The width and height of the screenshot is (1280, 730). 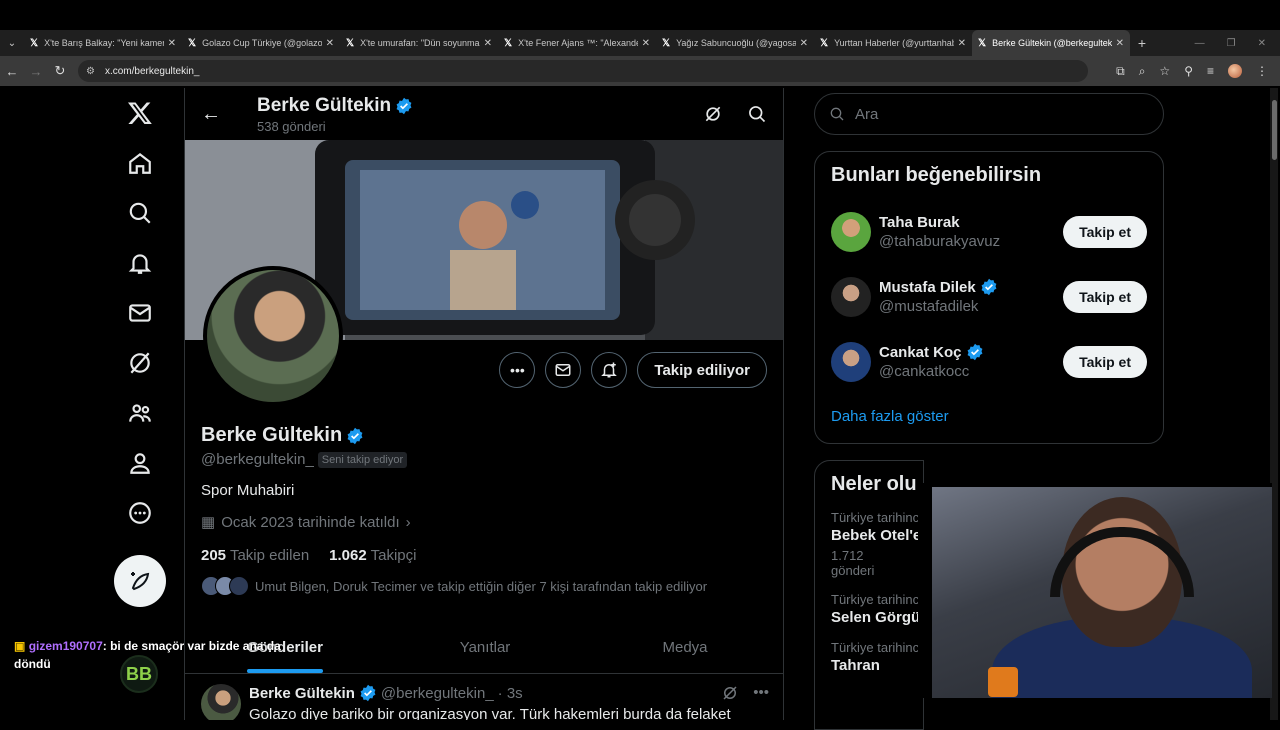 What do you see at coordinates (90, 71) in the screenshot?
I see `site-info-icon: ⚙` at bounding box center [90, 71].